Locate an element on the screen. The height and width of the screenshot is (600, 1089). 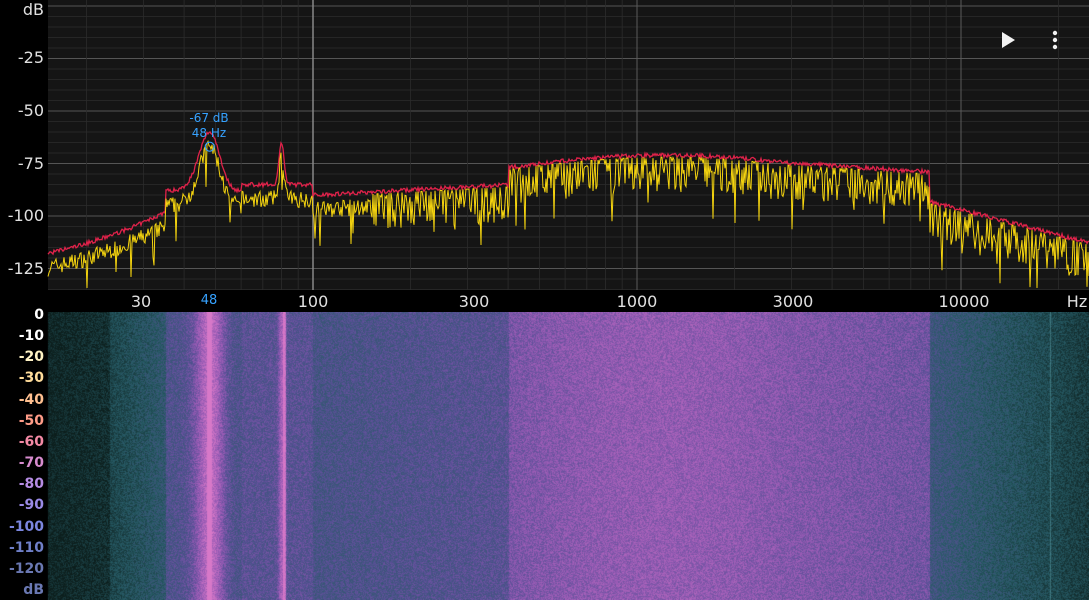
scale-label: -100 is located at coordinates (26, 527).